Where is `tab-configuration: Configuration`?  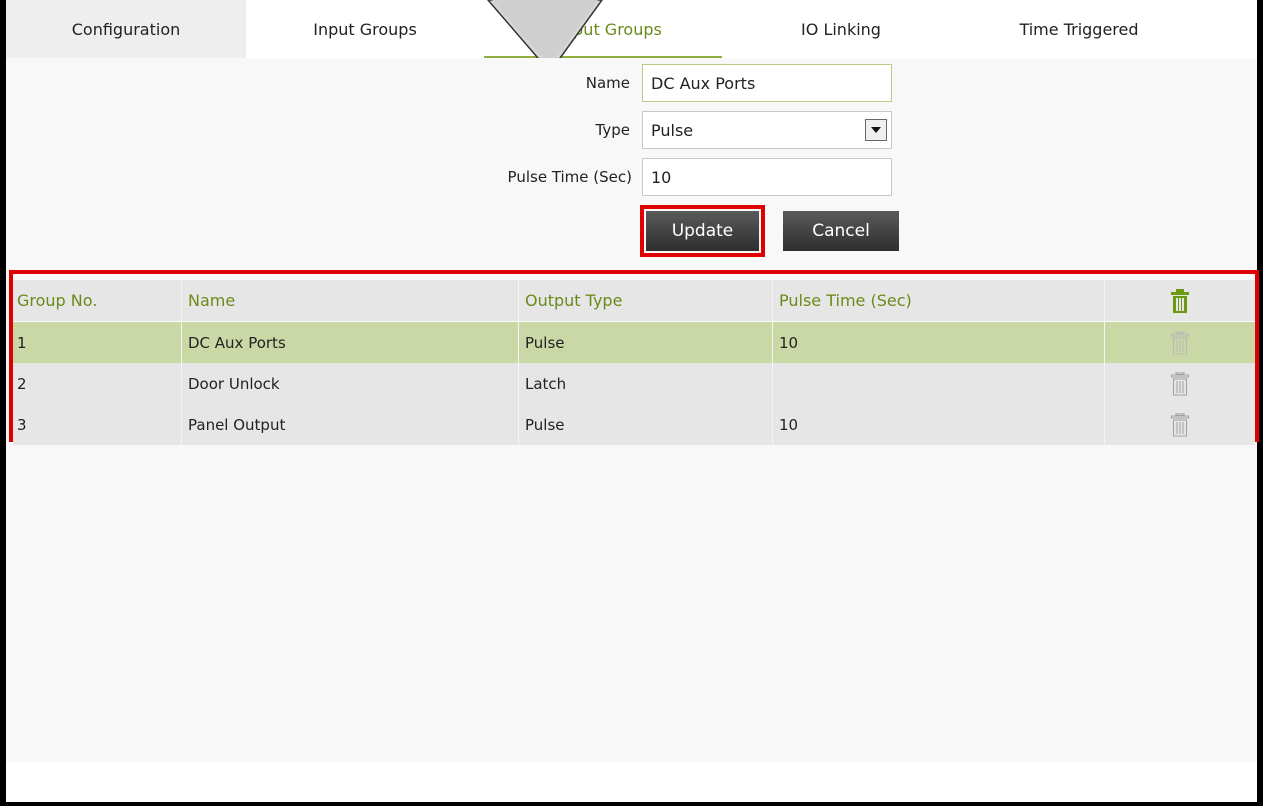
tab-configuration: Configuration is located at coordinates (126, 29).